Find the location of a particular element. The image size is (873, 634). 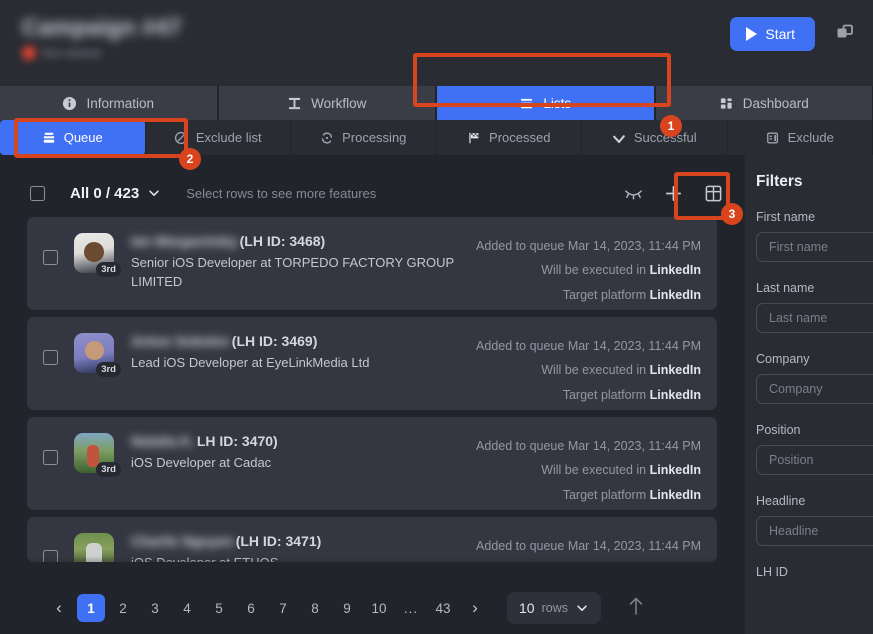

lh-id-label: (LH ID: 3471) is located at coordinates (278, 541).